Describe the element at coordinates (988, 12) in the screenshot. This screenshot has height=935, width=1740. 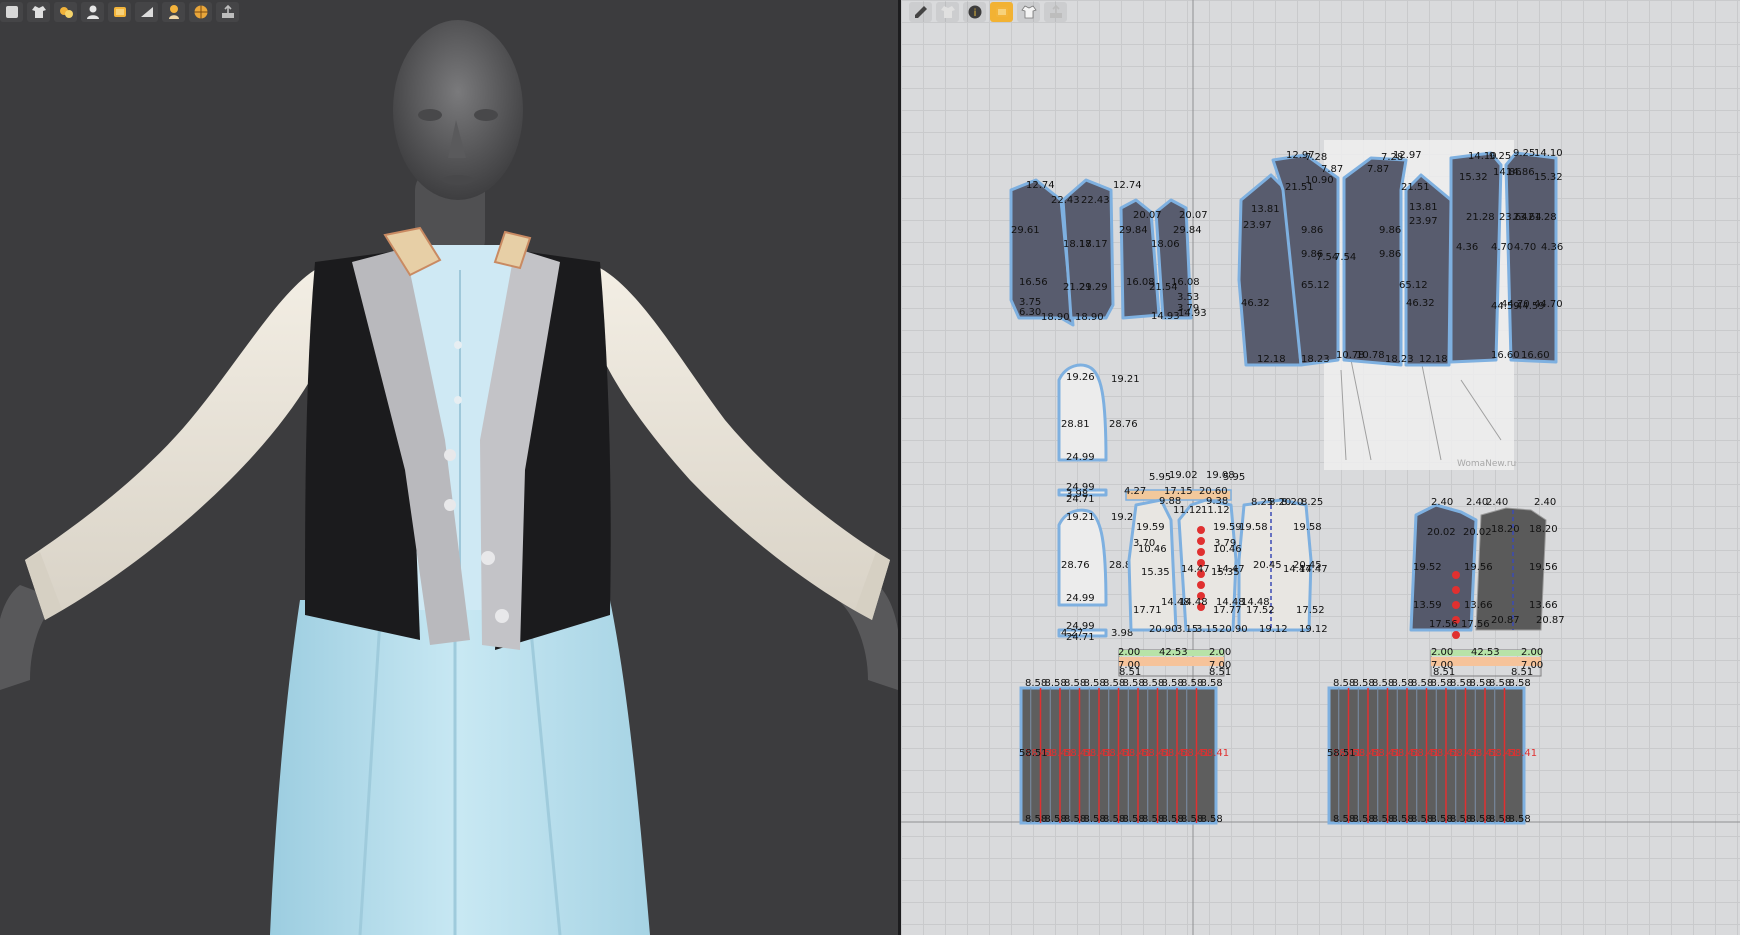
I see `2d-toolbar: i` at that location.